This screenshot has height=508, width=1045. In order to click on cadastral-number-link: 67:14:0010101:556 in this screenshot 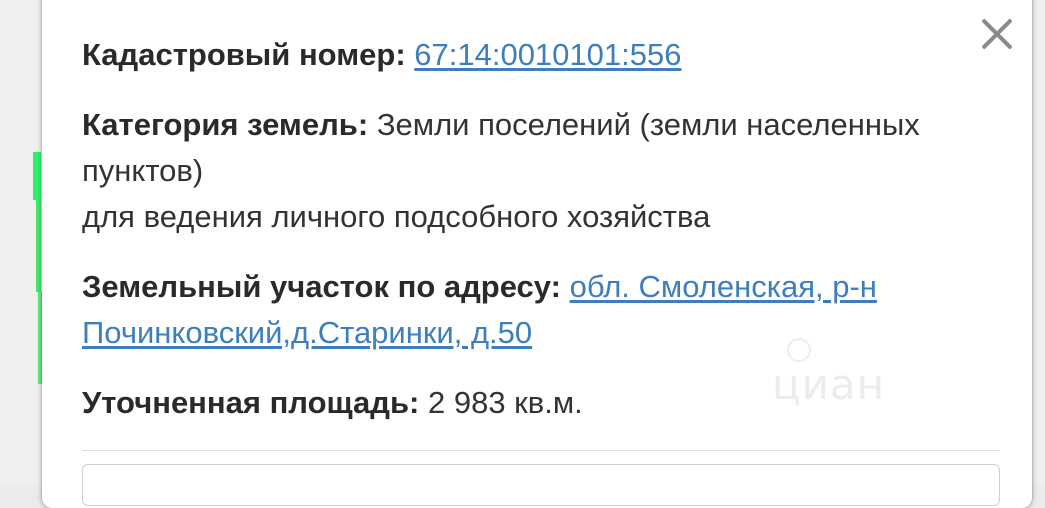, I will do `click(547, 54)`.